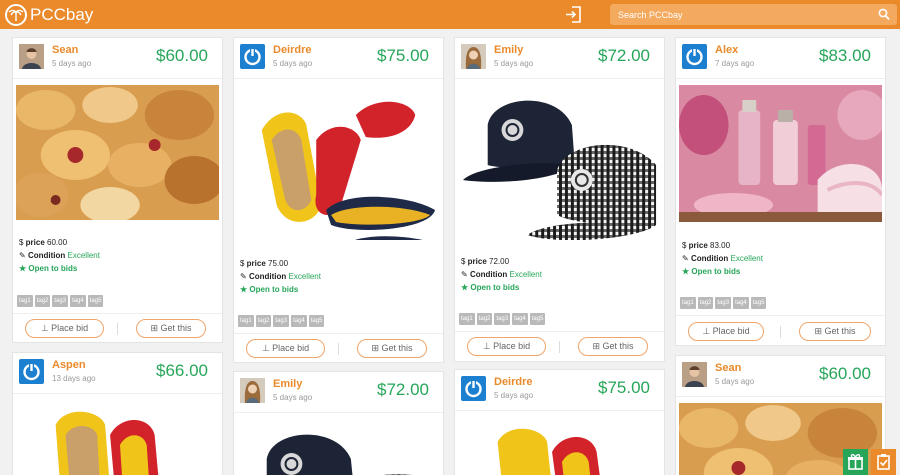  I want to click on app-logo: PCCbay, so click(48, 15).